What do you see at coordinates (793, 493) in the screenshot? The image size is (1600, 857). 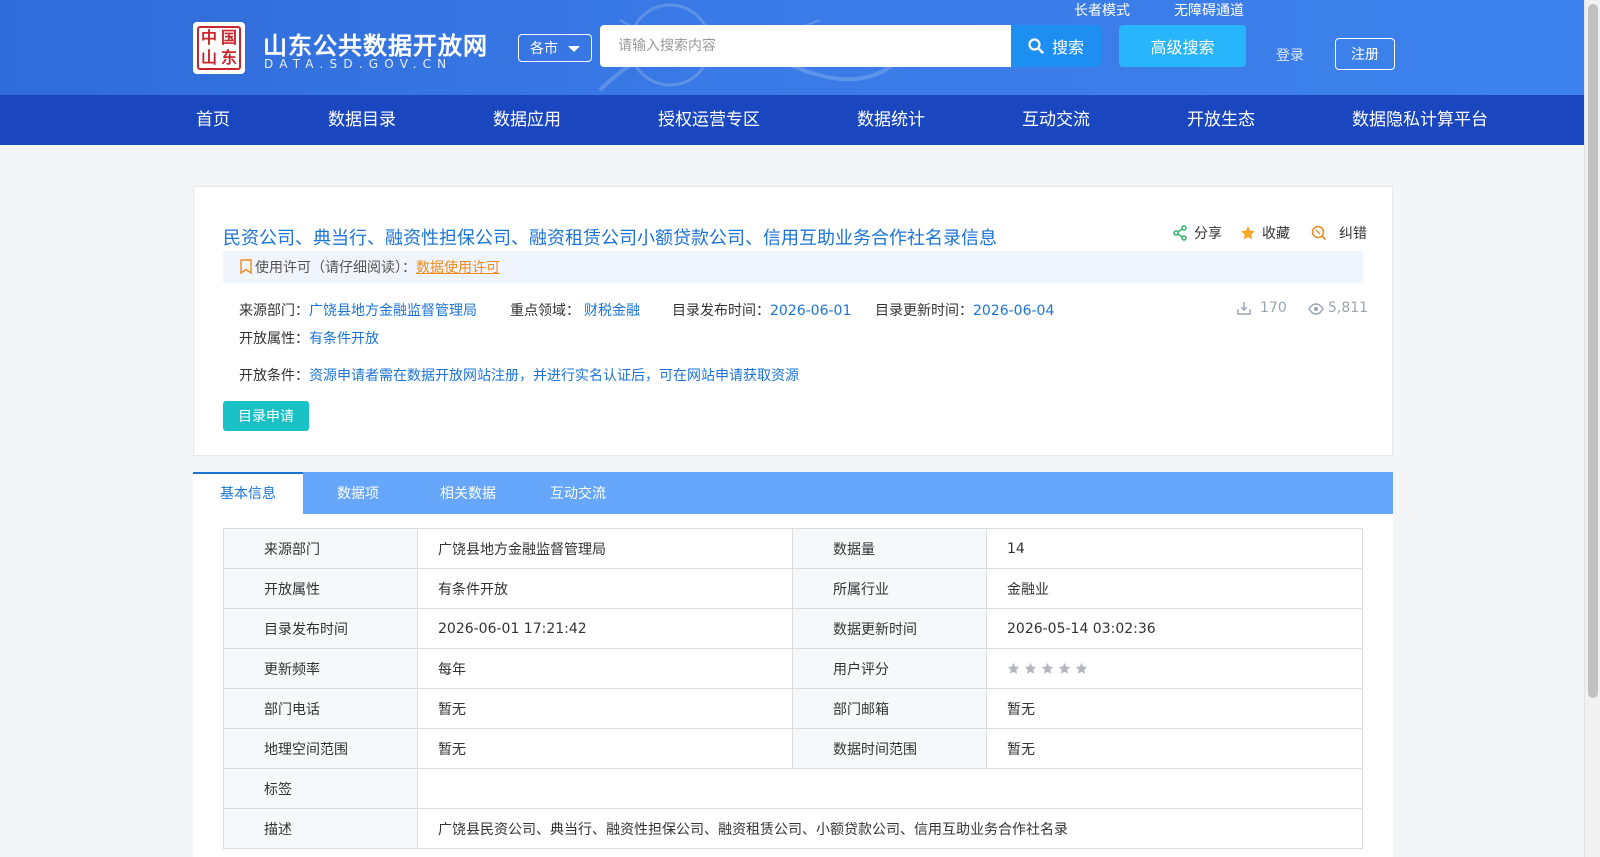 I see `detail-tabs: 基本信息 数据项 相关数据 互动交流` at bounding box center [793, 493].